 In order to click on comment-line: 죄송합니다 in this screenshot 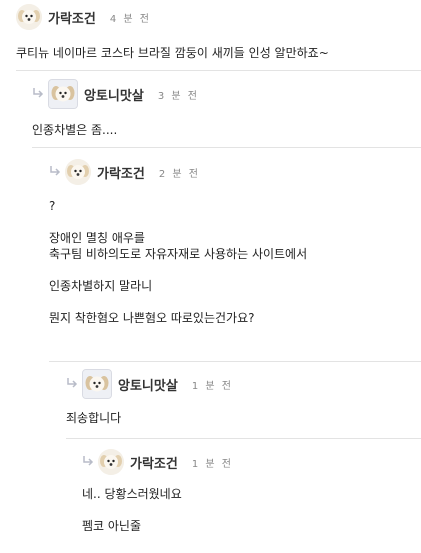, I will do `click(94, 418)`.